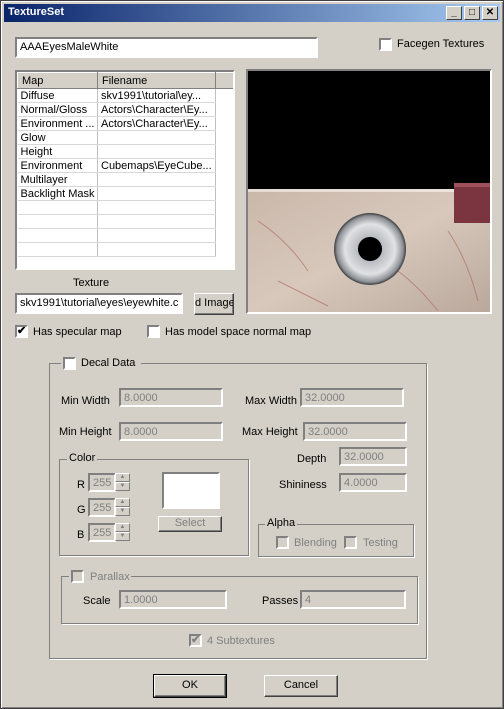 The width and height of the screenshot is (504, 709). What do you see at coordinates (301, 686) in the screenshot?
I see `cancel-button: Cancel` at bounding box center [301, 686].